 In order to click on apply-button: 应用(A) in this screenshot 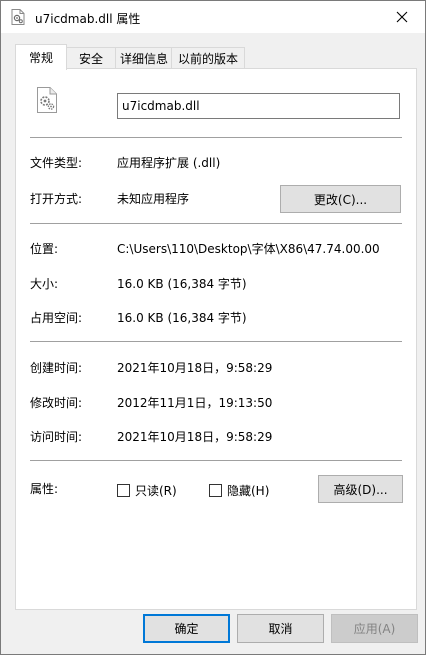, I will do `click(374, 628)`.